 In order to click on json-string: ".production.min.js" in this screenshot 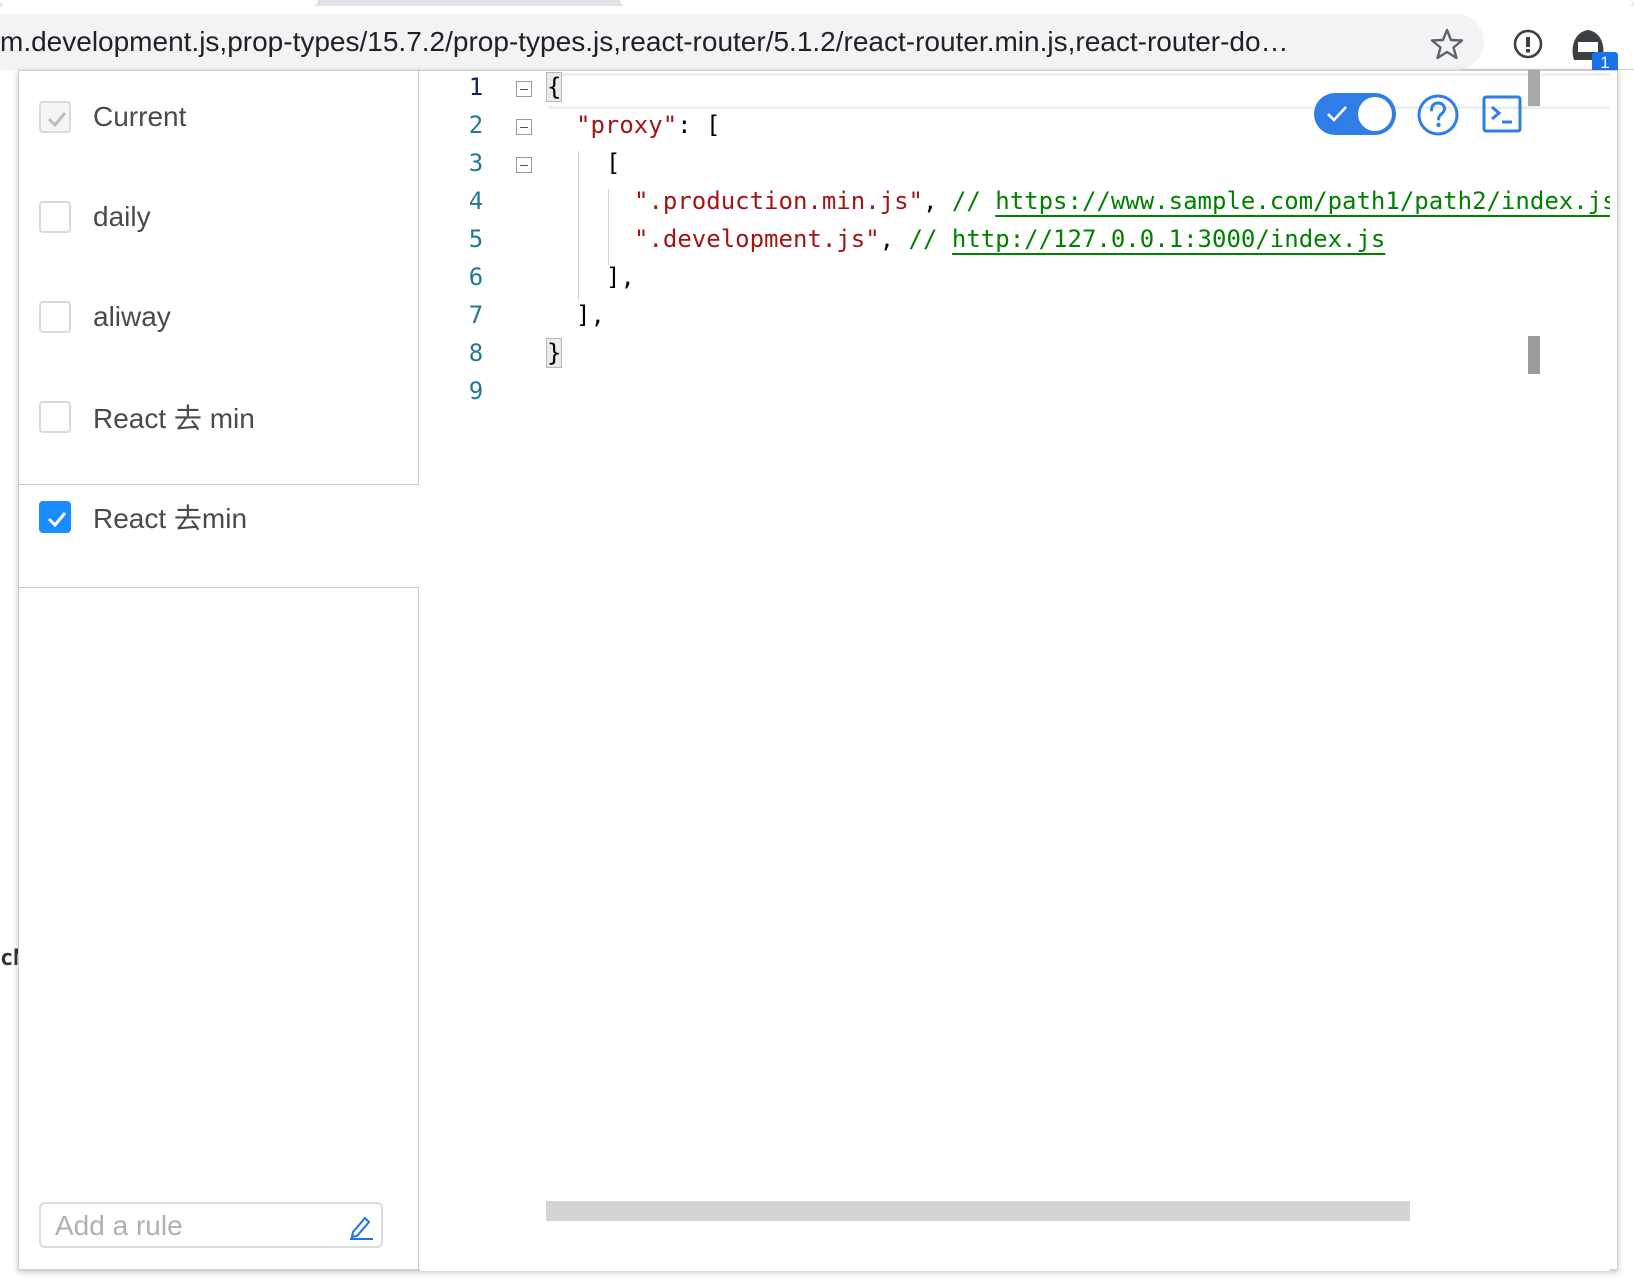, I will do `click(778, 201)`.